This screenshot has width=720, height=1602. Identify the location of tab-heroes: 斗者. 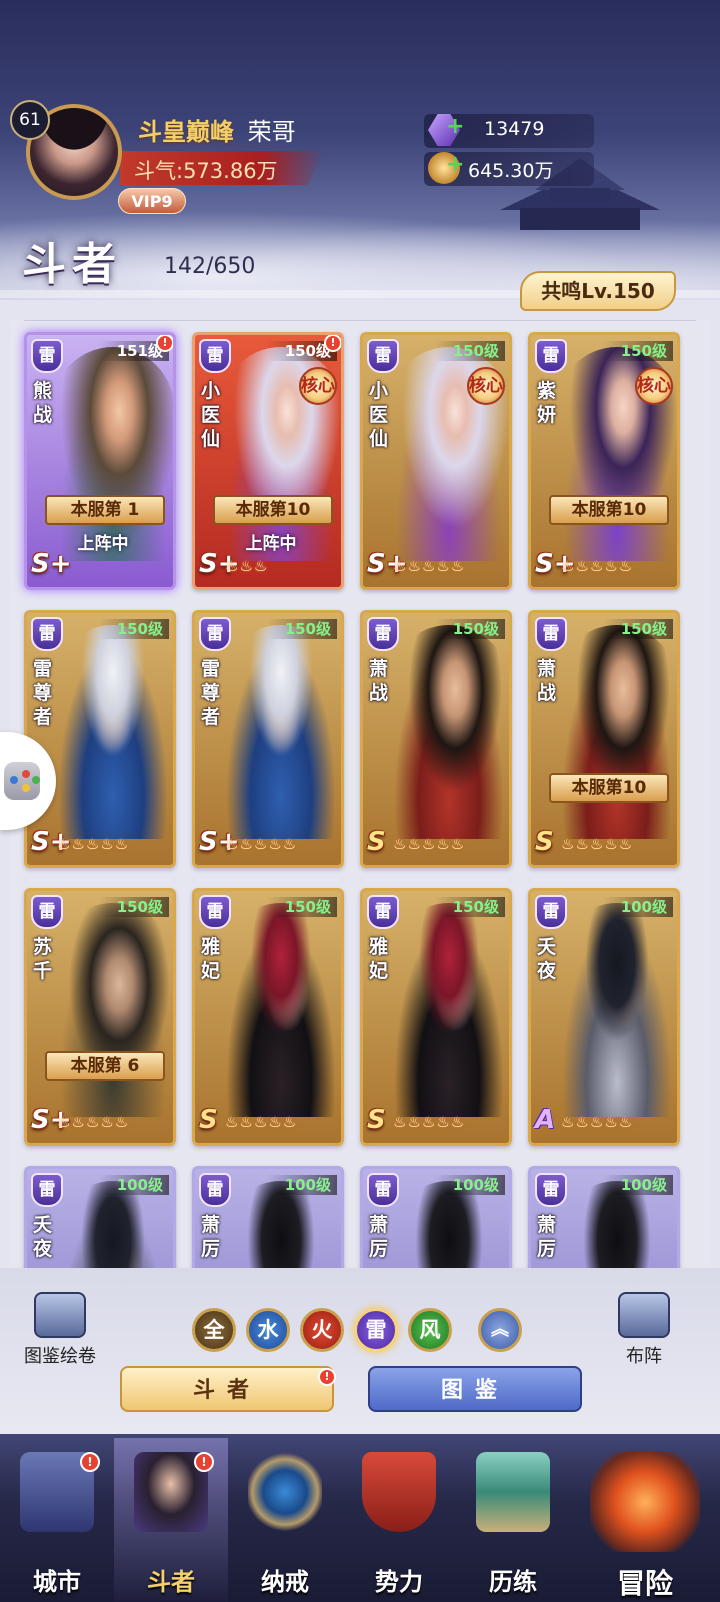
(227, 1389).